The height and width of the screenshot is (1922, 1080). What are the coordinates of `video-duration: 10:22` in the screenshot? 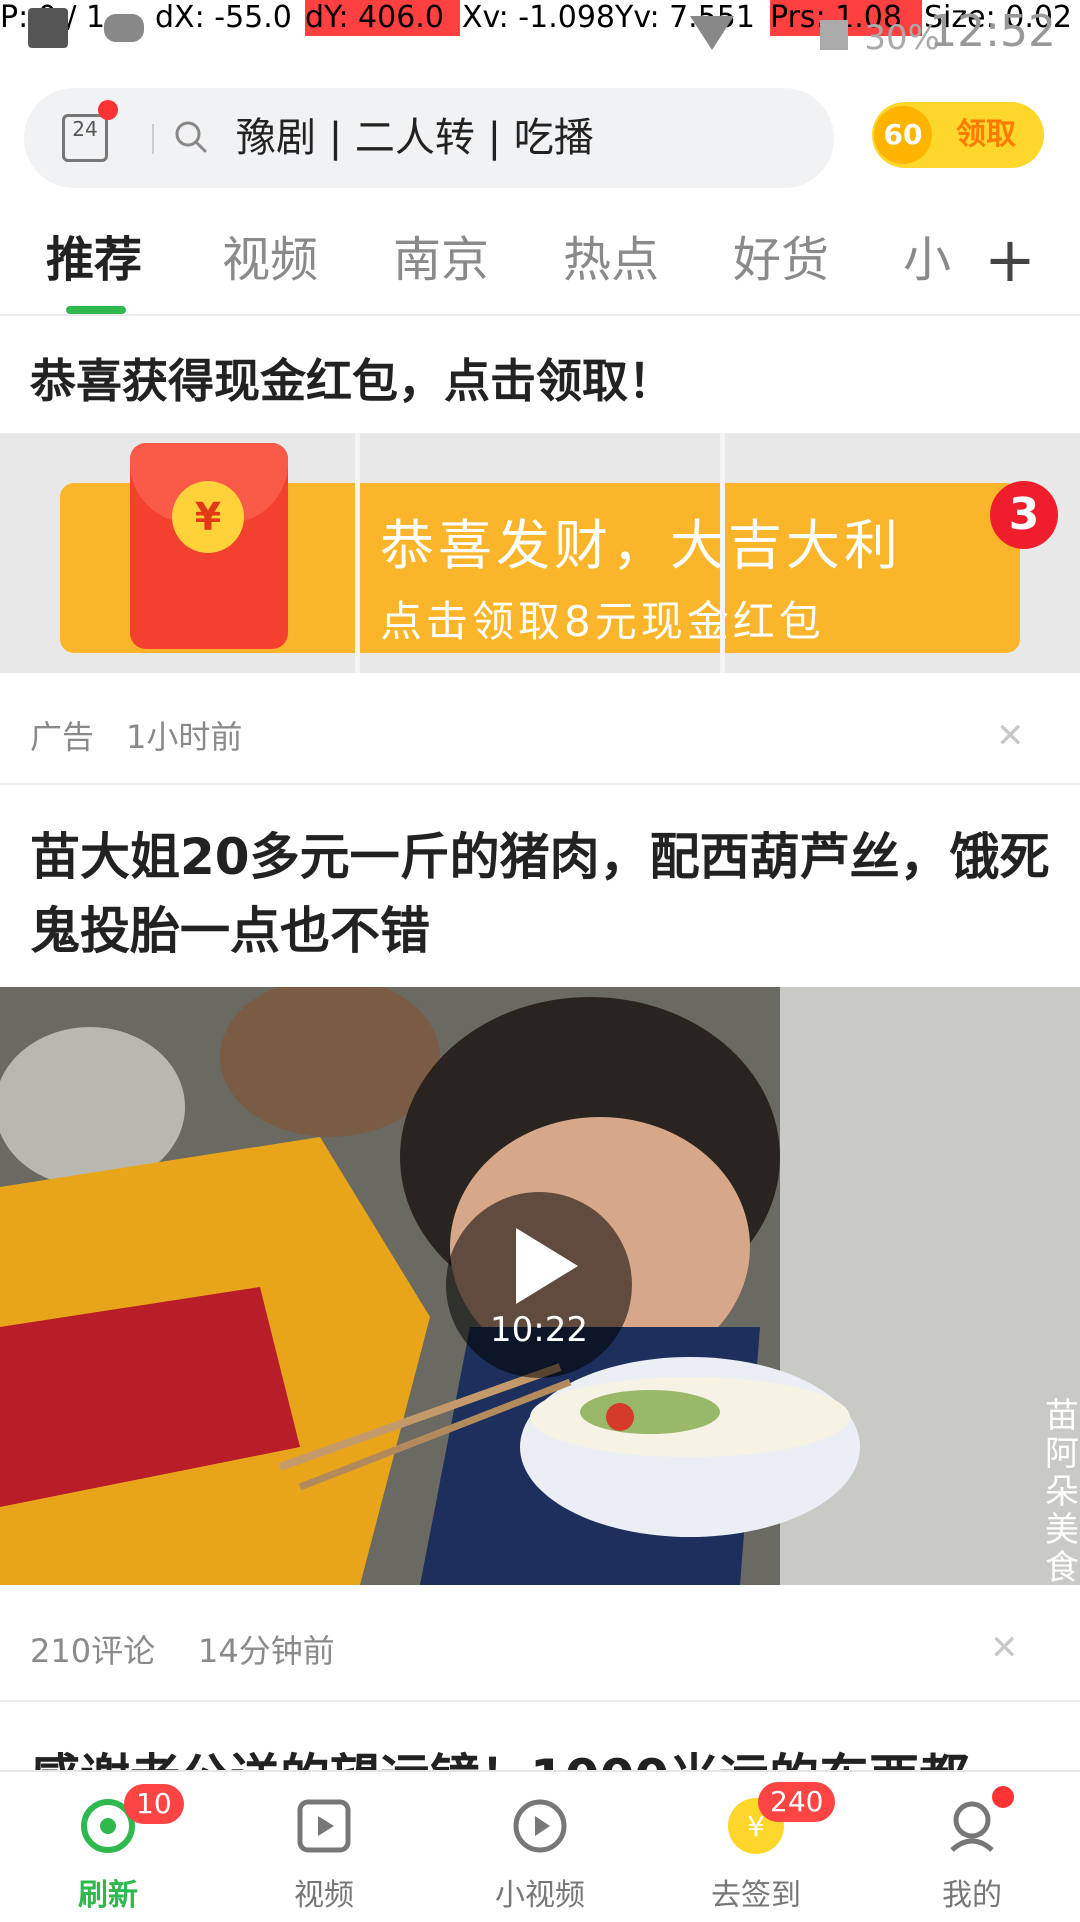 It's located at (539, 1330).